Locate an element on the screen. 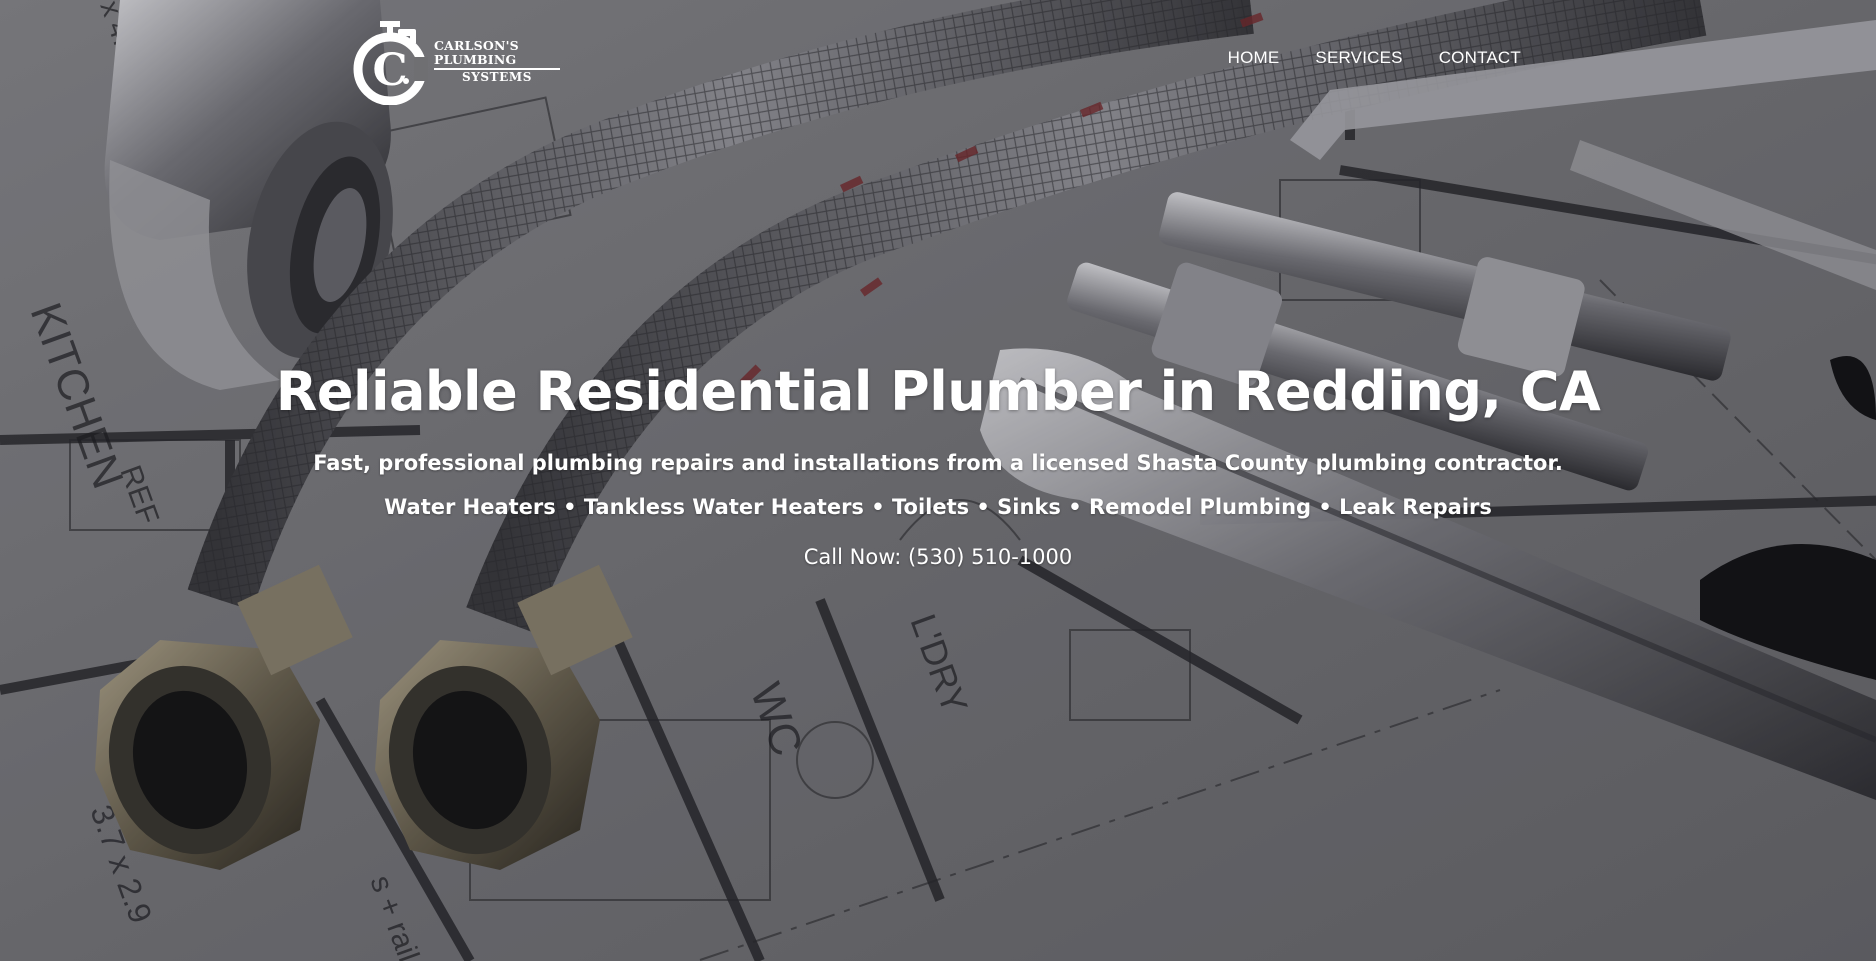  faucet-c-logo-icon: C is located at coordinates (390, 62).